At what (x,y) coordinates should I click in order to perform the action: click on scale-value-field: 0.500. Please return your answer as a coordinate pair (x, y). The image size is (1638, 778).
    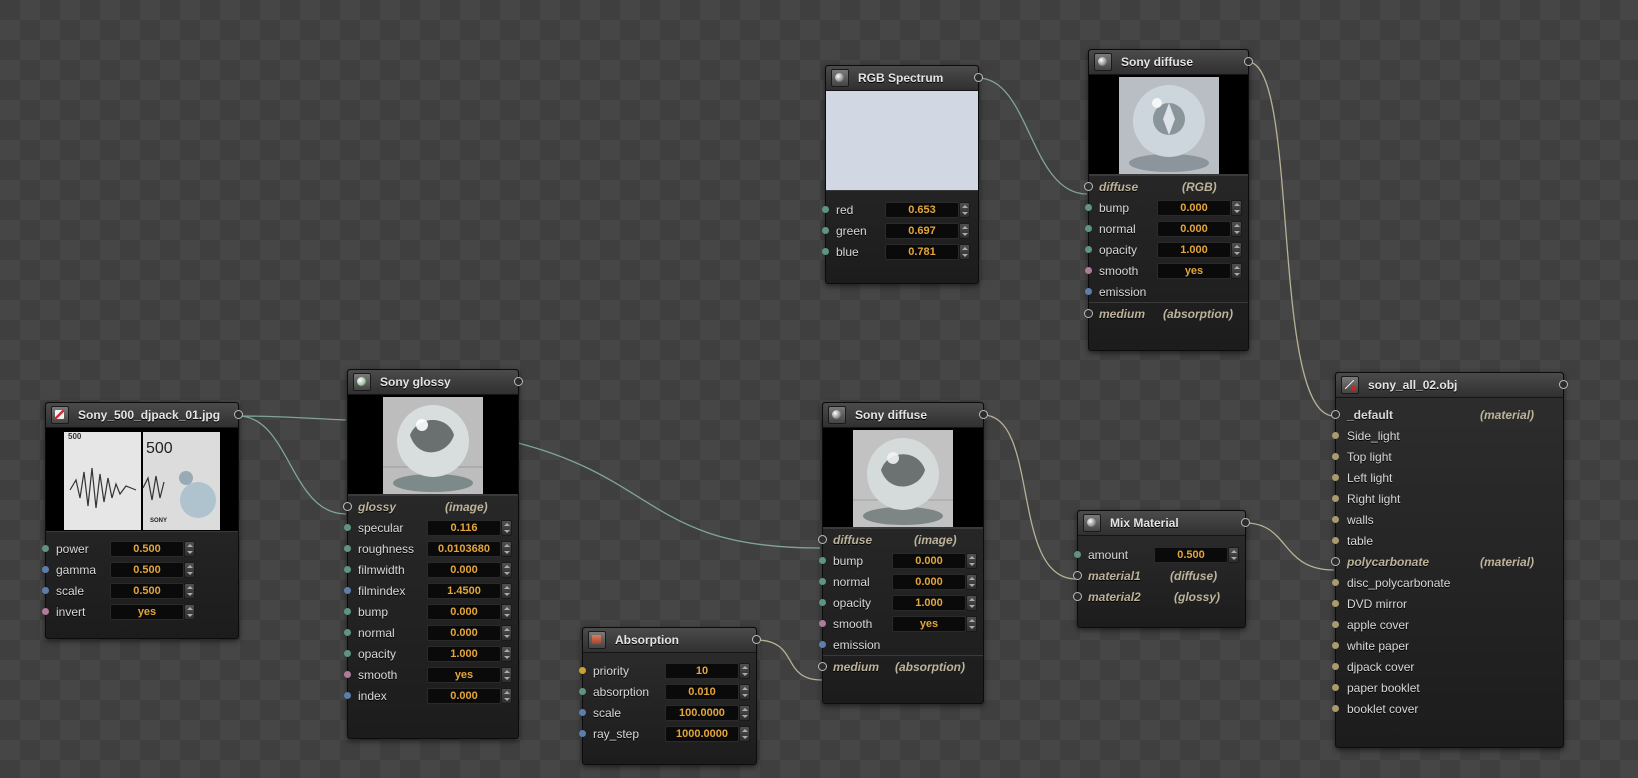
    Looking at the image, I should click on (147, 591).